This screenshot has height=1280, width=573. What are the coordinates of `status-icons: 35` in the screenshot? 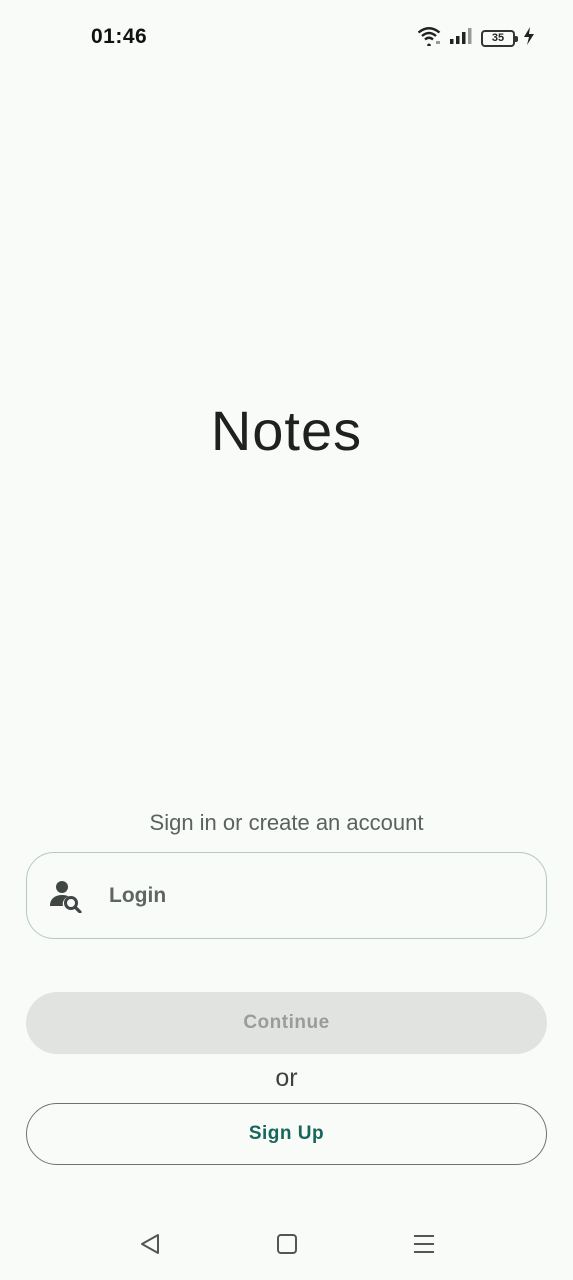 It's located at (476, 38).